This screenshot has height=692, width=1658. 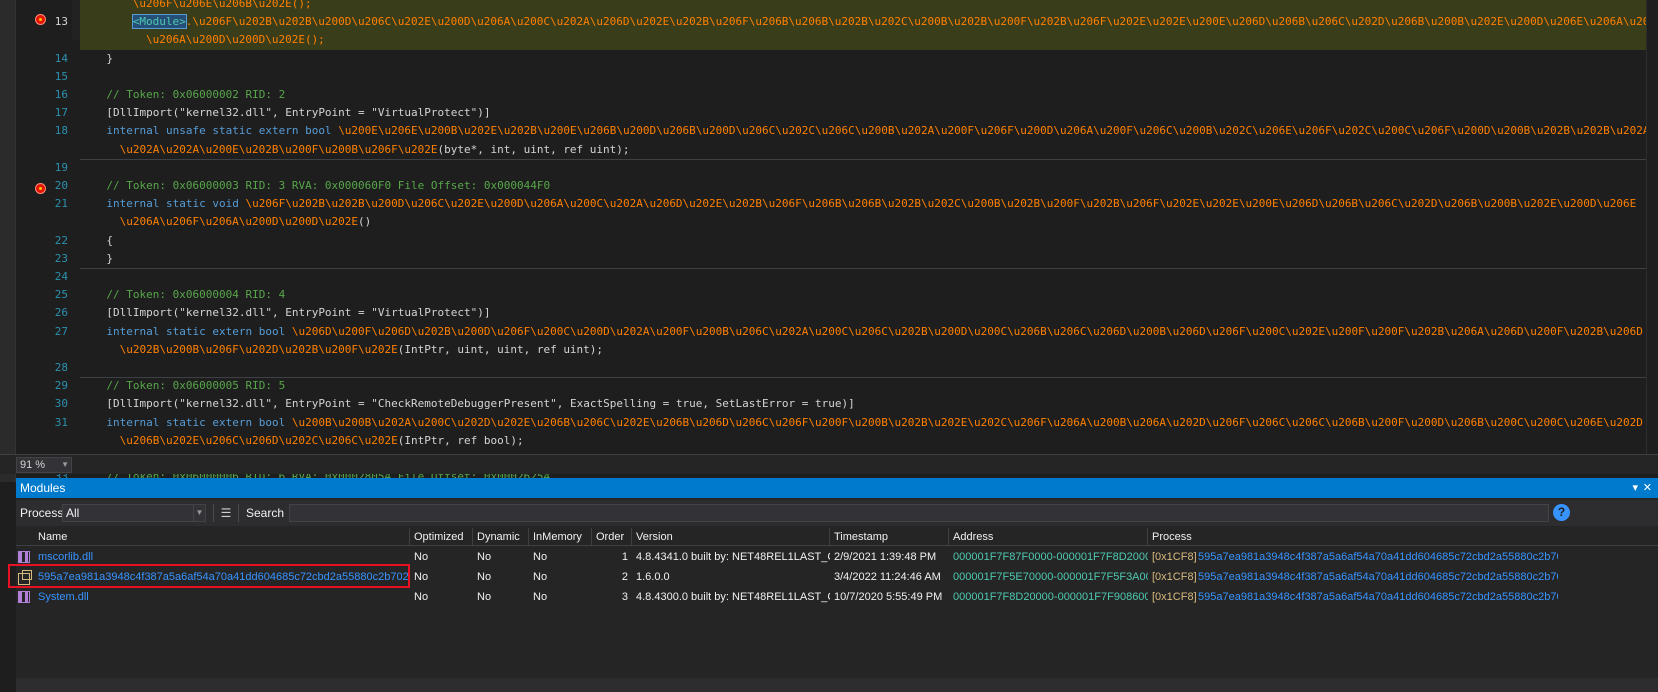 What do you see at coordinates (365, 222) in the screenshot?
I see `code-signature-tail: ()` at bounding box center [365, 222].